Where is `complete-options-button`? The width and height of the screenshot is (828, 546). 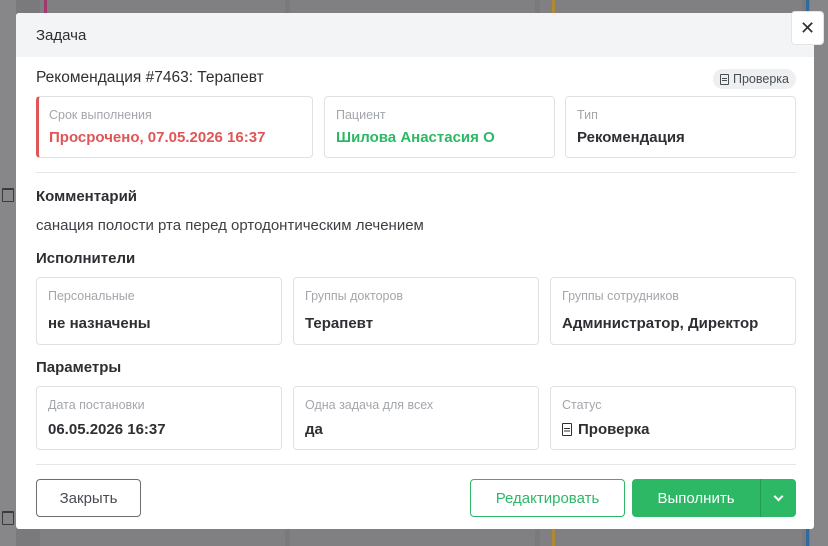 complete-options-button is located at coordinates (778, 498).